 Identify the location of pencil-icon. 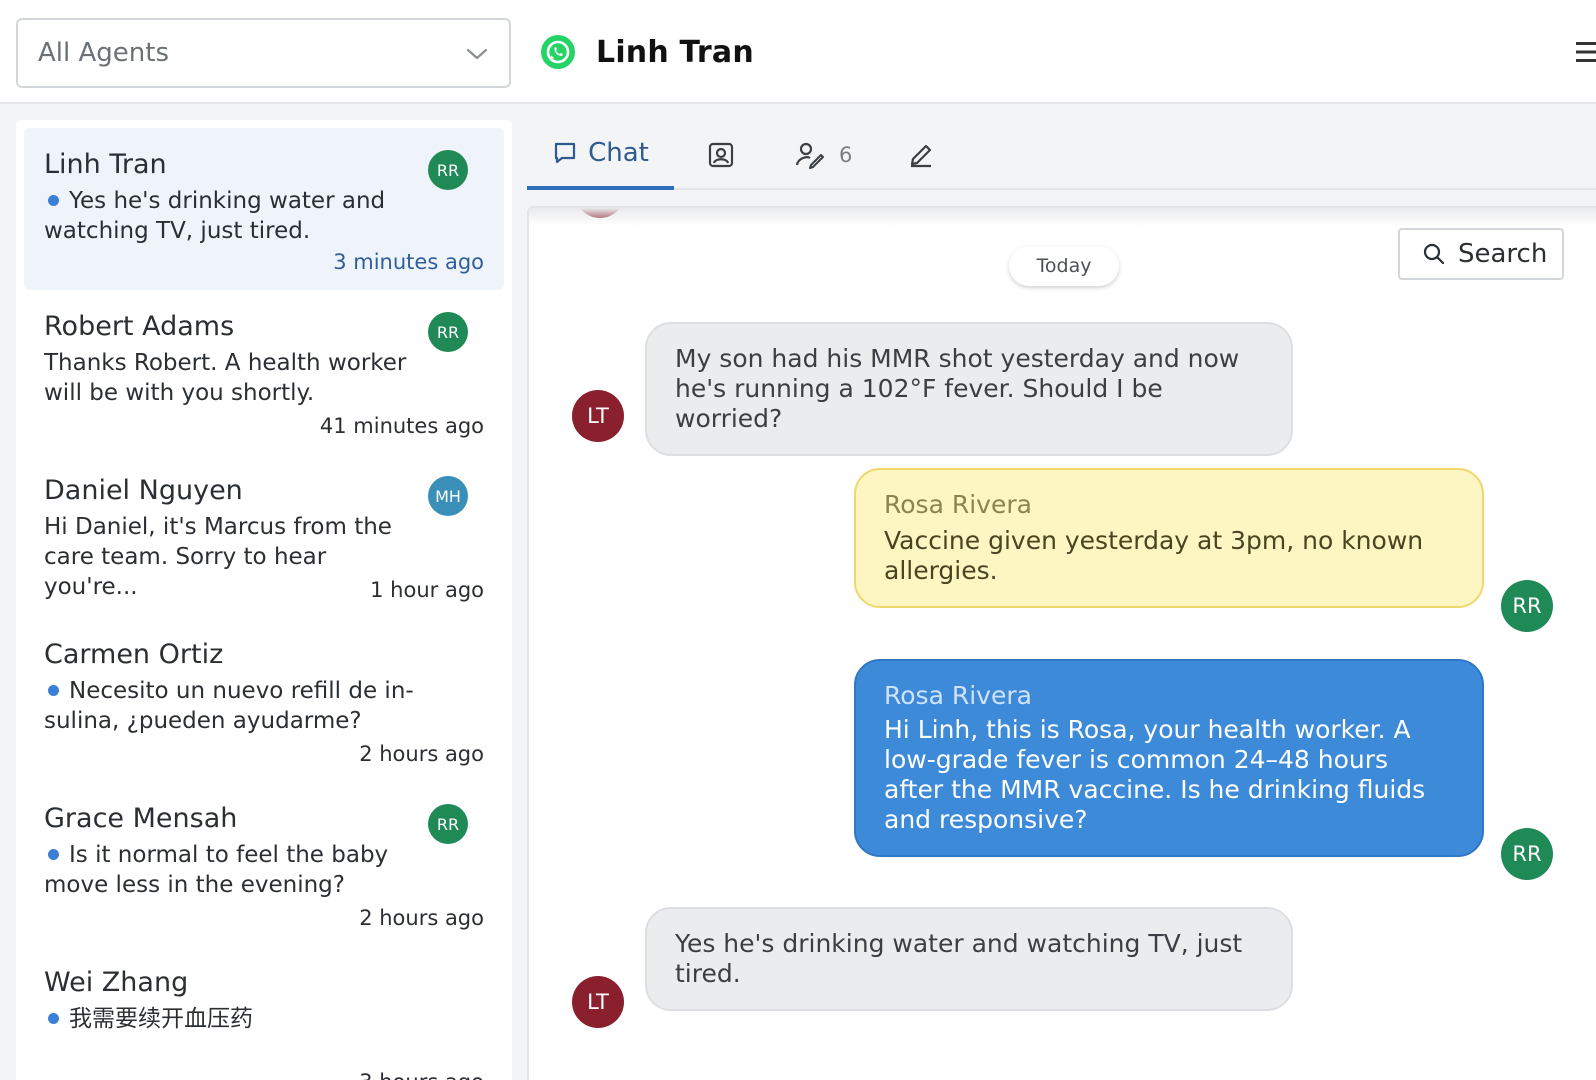
(921, 156).